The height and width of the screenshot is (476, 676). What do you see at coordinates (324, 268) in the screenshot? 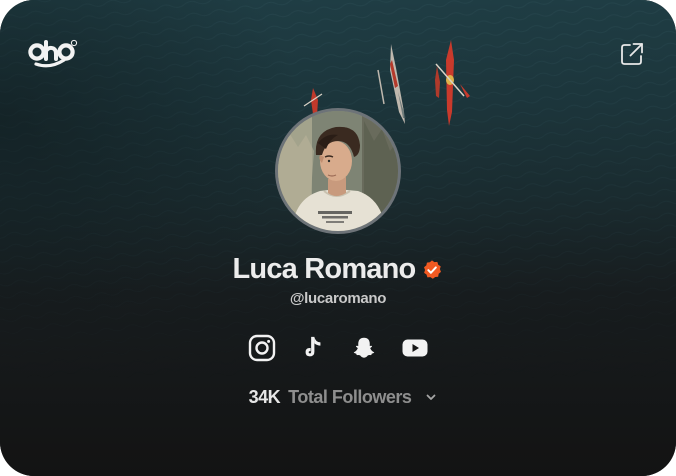
I see `profile-name: Luca Romano` at bounding box center [324, 268].